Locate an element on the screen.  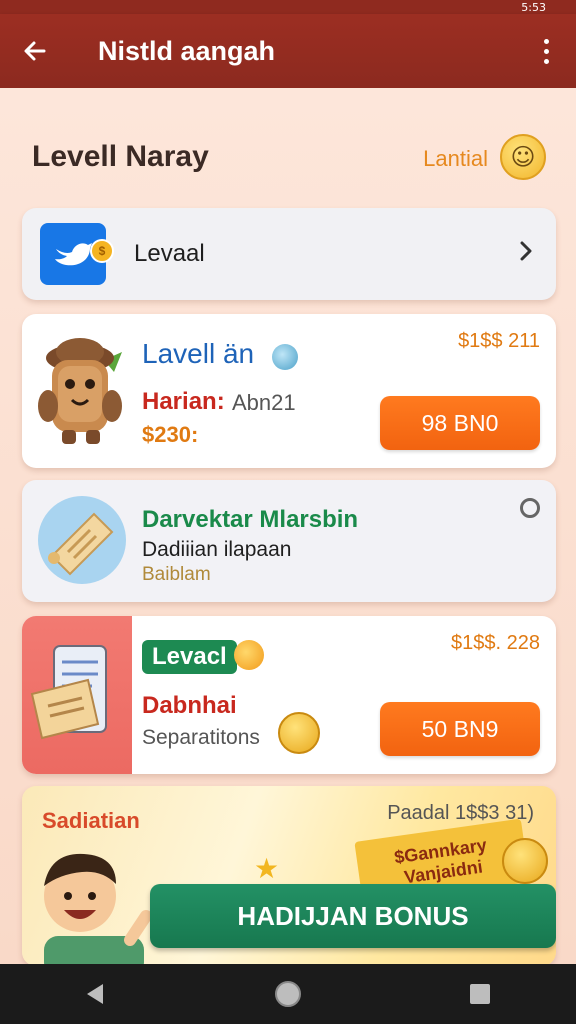
happy-man-illustration is located at coordinates (91, 903).